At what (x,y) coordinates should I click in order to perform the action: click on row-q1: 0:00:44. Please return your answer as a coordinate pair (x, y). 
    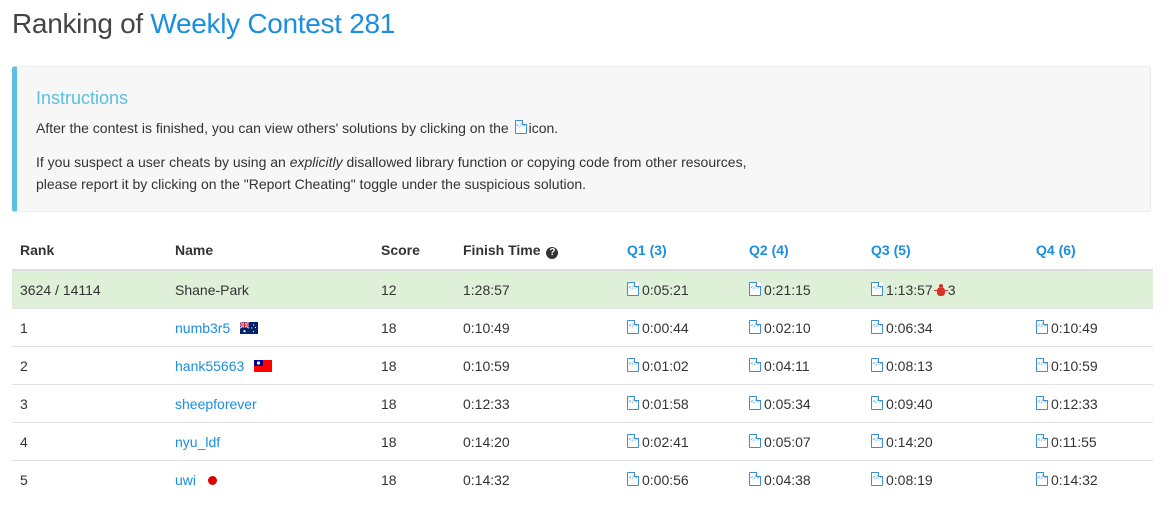
    Looking at the image, I should click on (680, 327).